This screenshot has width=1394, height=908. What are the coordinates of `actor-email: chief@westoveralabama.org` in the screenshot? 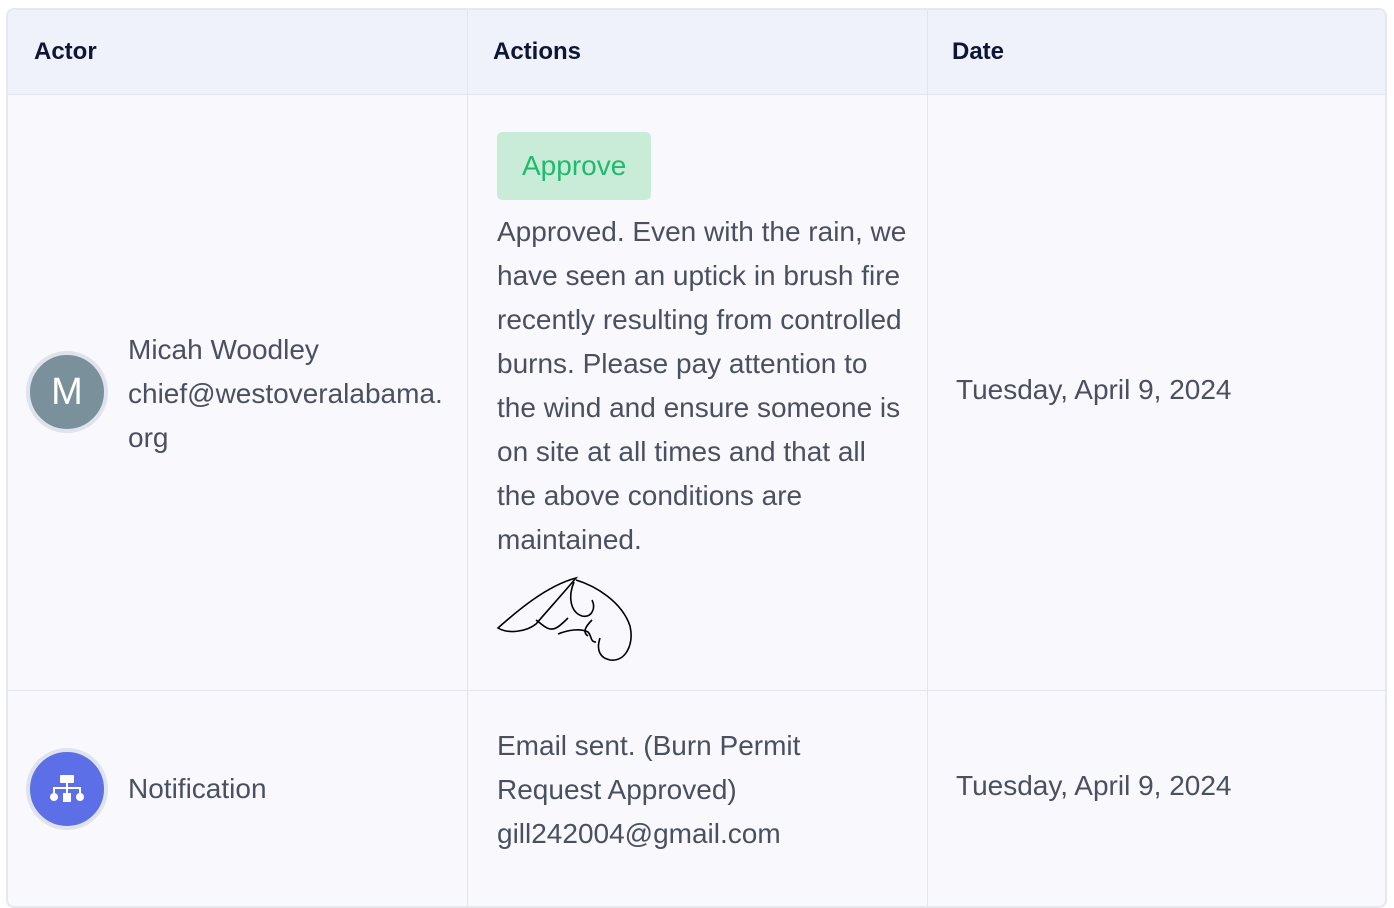 It's located at (285, 415).